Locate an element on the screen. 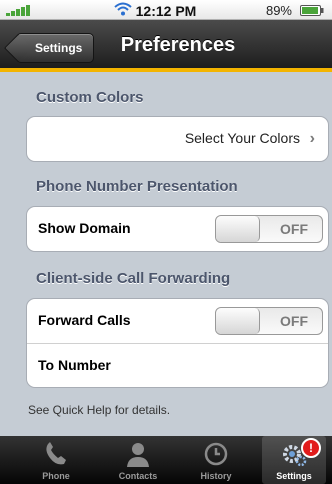 This screenshot has height=484, width=332. tab-phone: Phone is located at coordinates (56, 460).